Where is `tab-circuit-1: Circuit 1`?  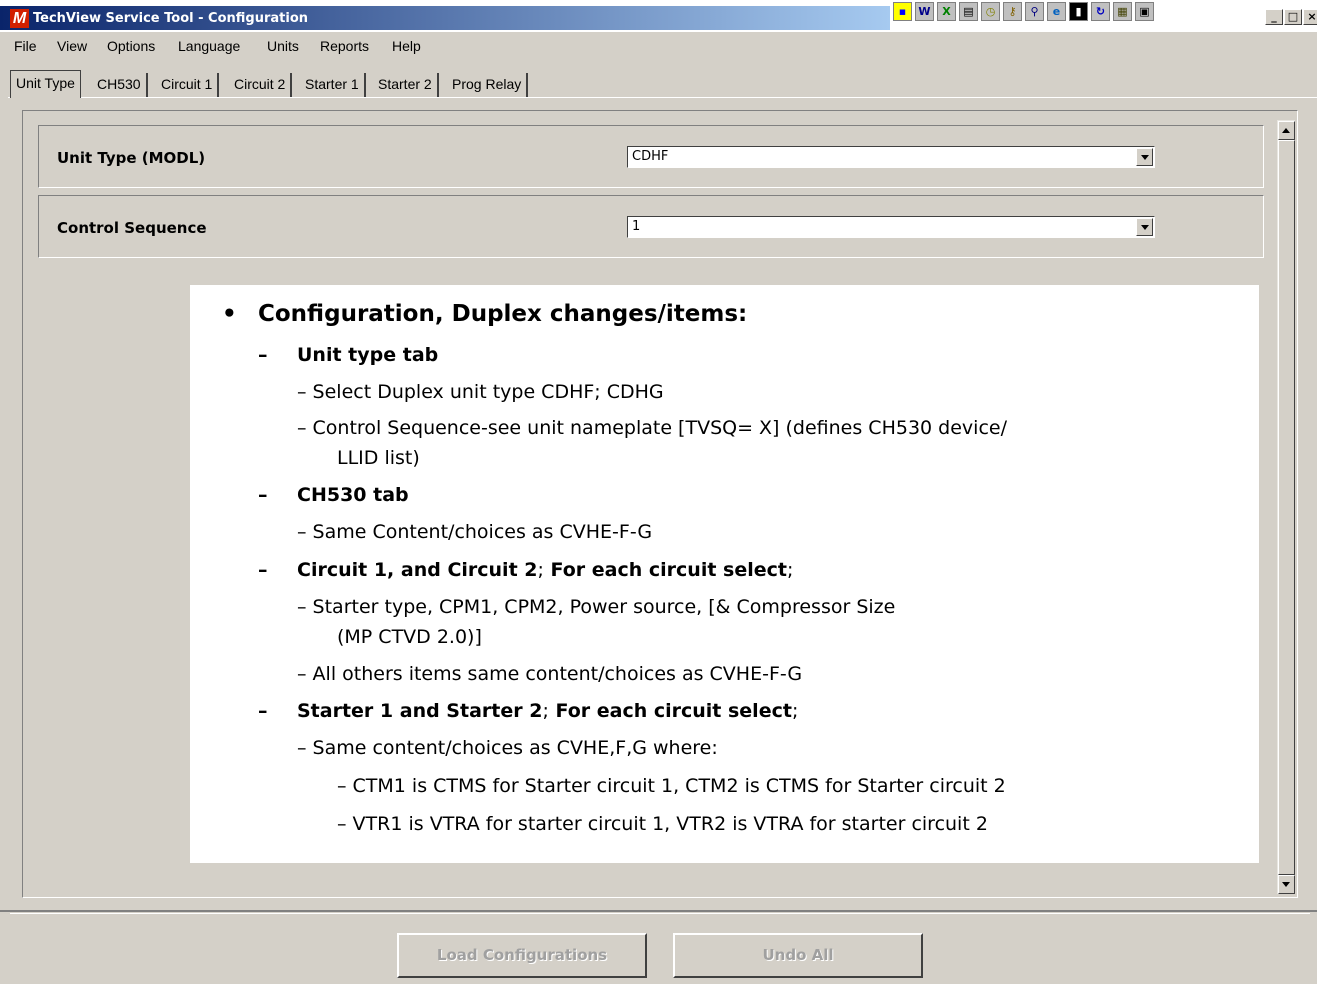 tab-circuit-1: Circuit 1 is located at coordinates (188, 85).